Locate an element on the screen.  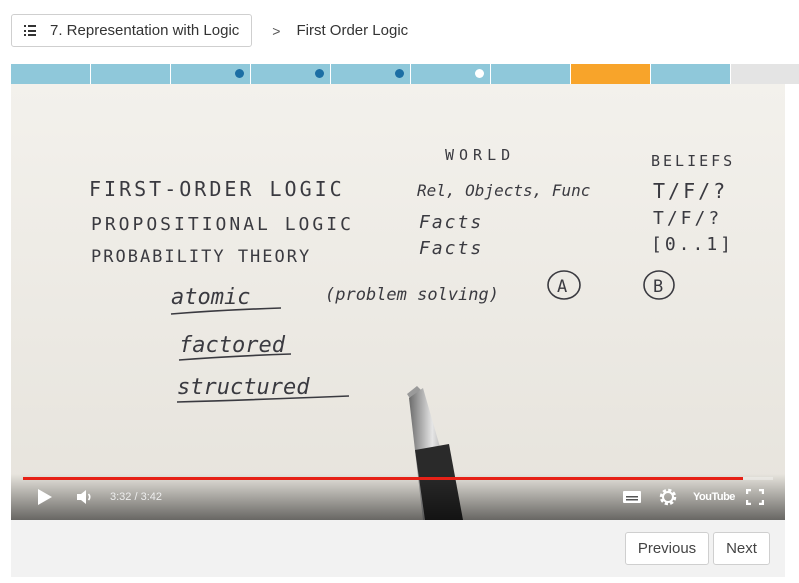
lesson-navigation: Previous Next is located at coordinates (398, 548).